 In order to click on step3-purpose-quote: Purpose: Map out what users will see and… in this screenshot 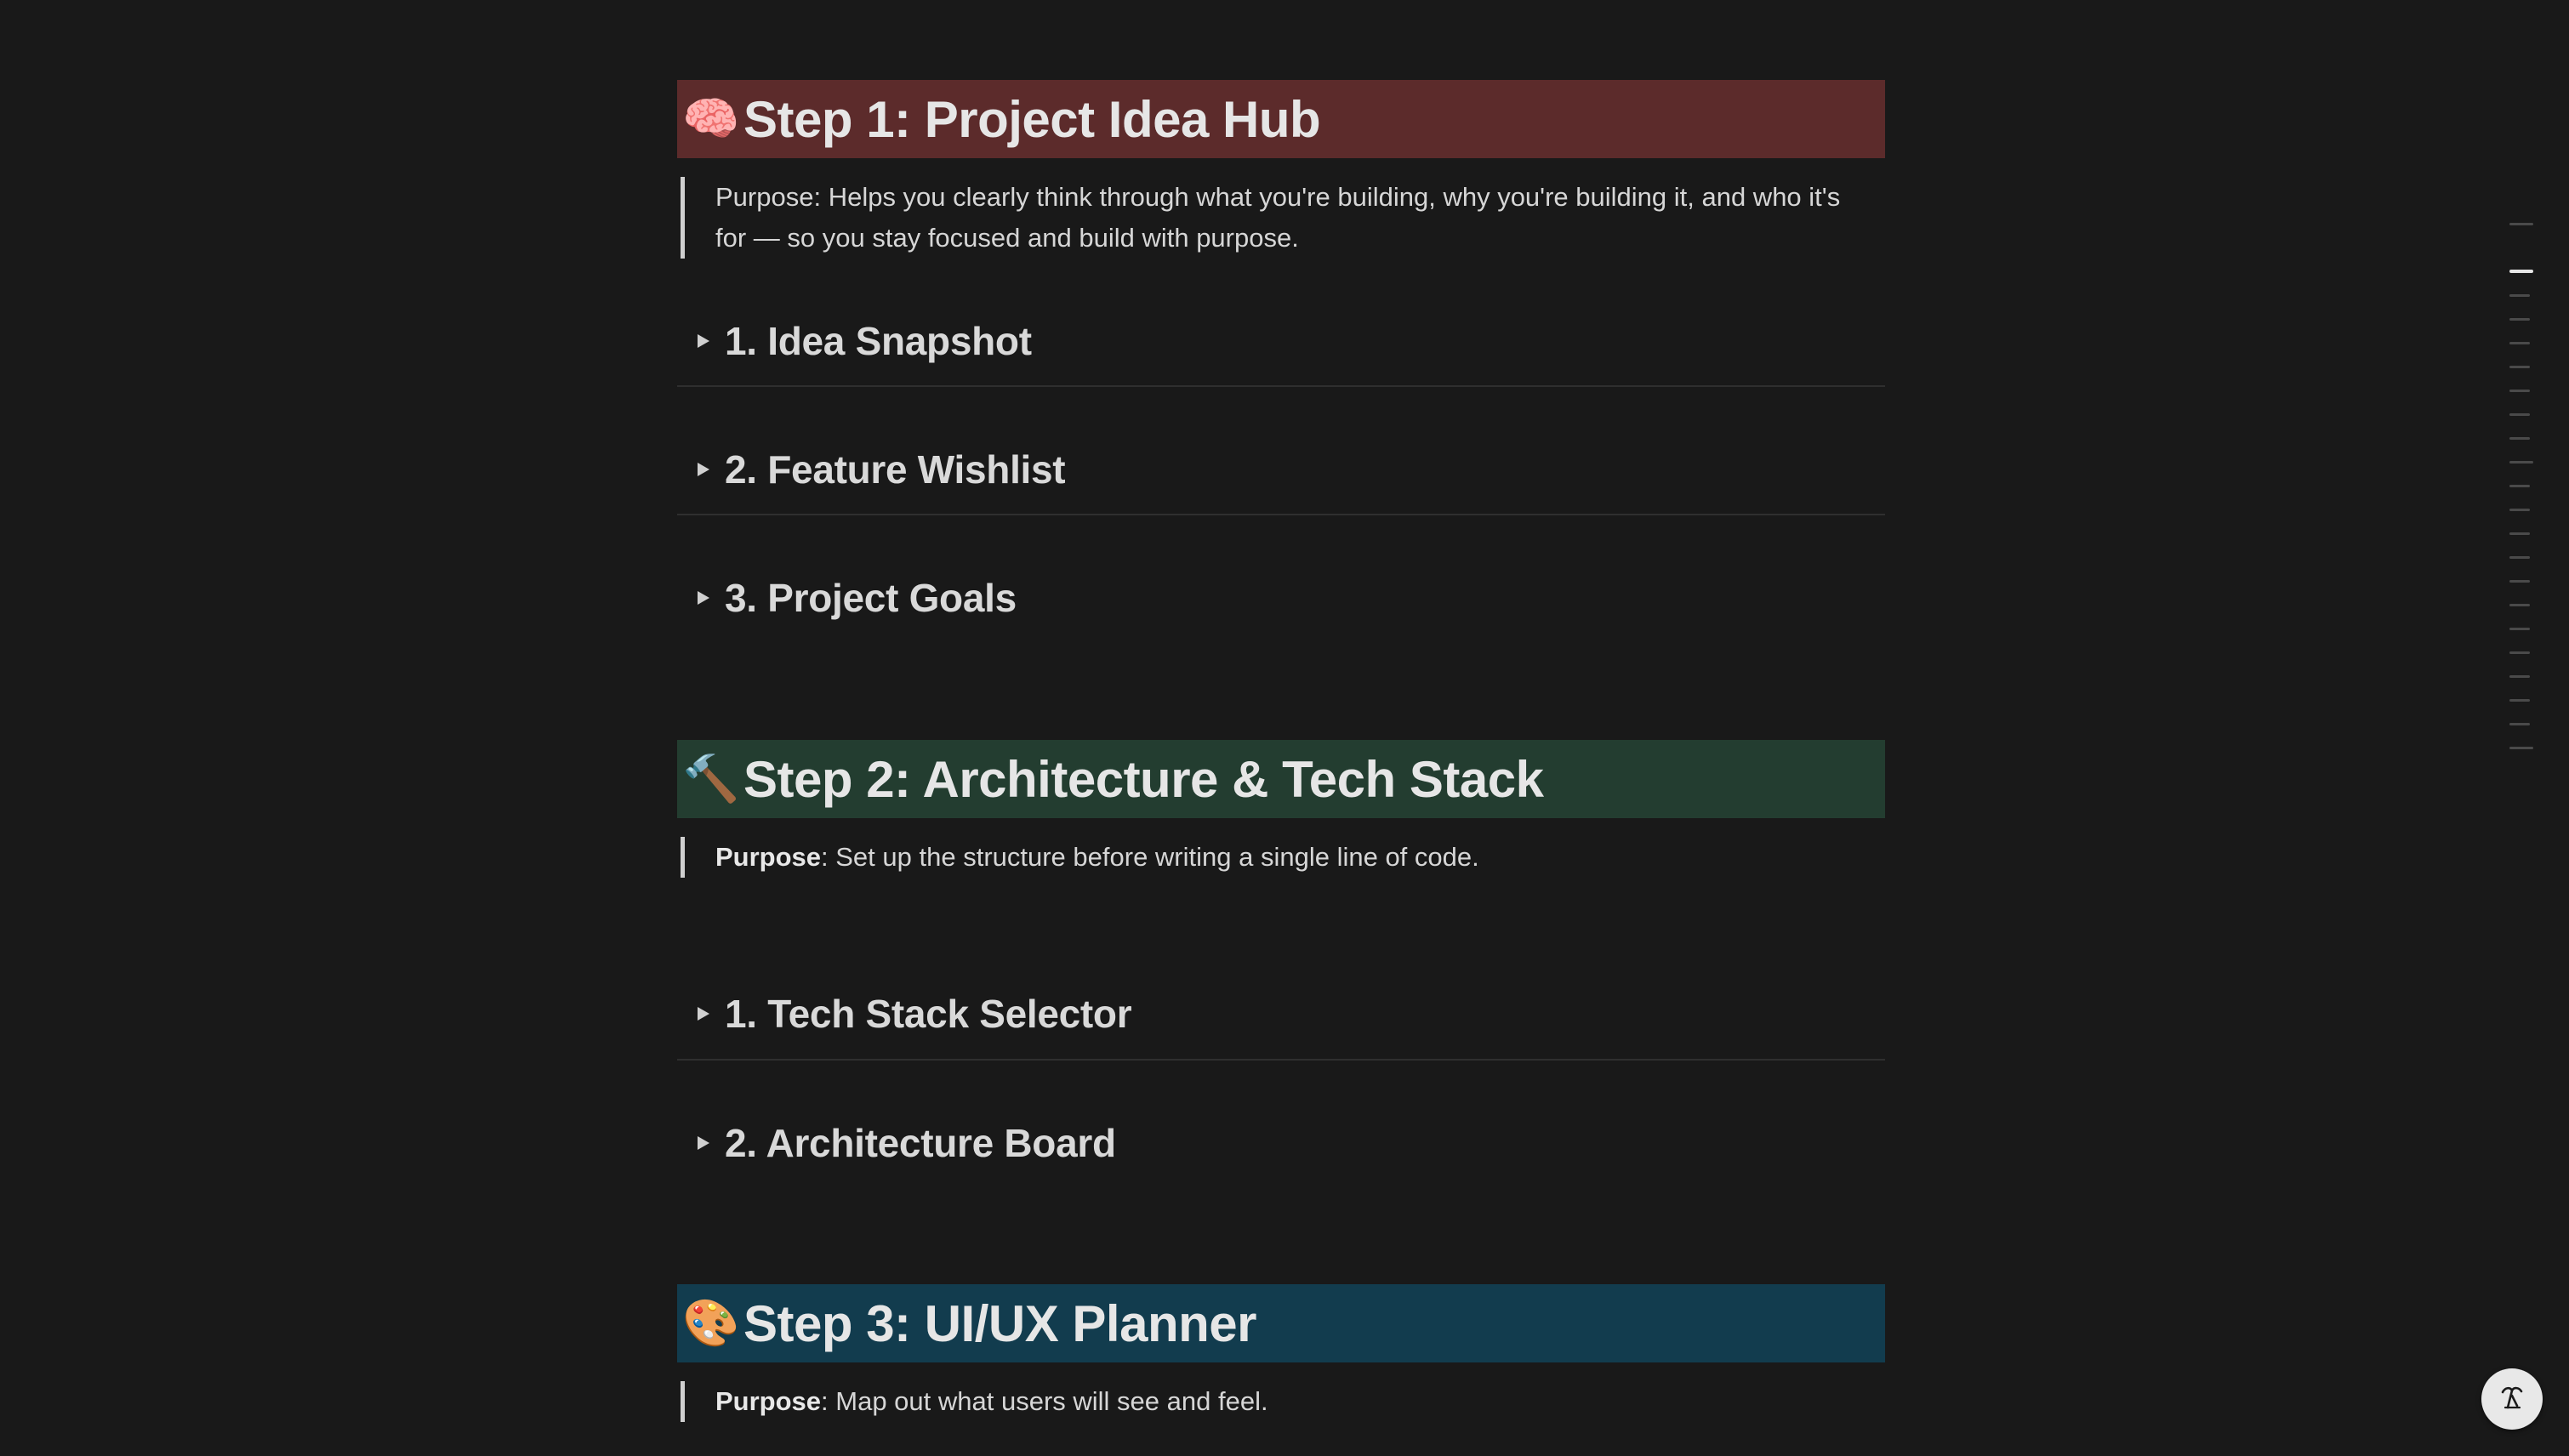, I will do `click(1267, 1401)`.